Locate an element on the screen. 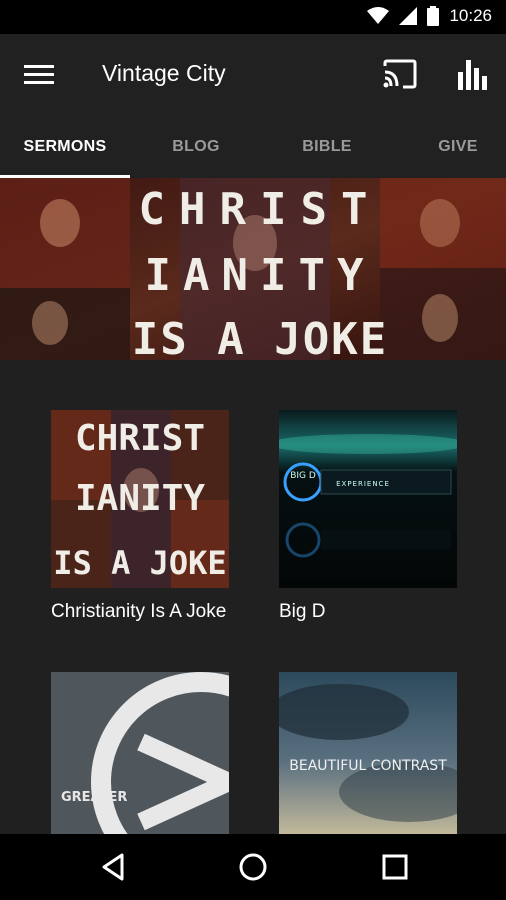 The image size is (506, 900). menu-icon is located at coordinates (39, 74).